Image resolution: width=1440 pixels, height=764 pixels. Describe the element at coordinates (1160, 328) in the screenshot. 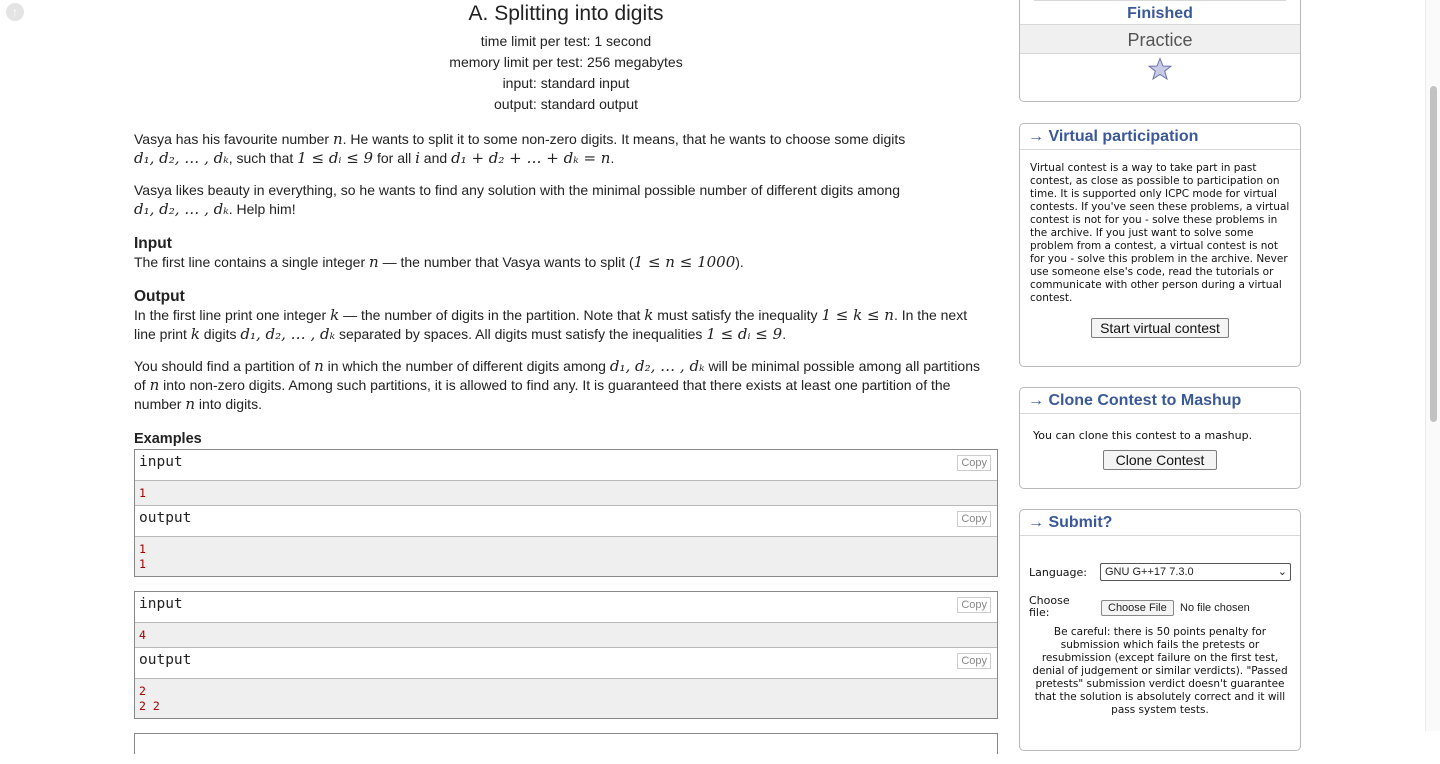

I see `start-virtual-contest-button: Start virtual contest` at that location.